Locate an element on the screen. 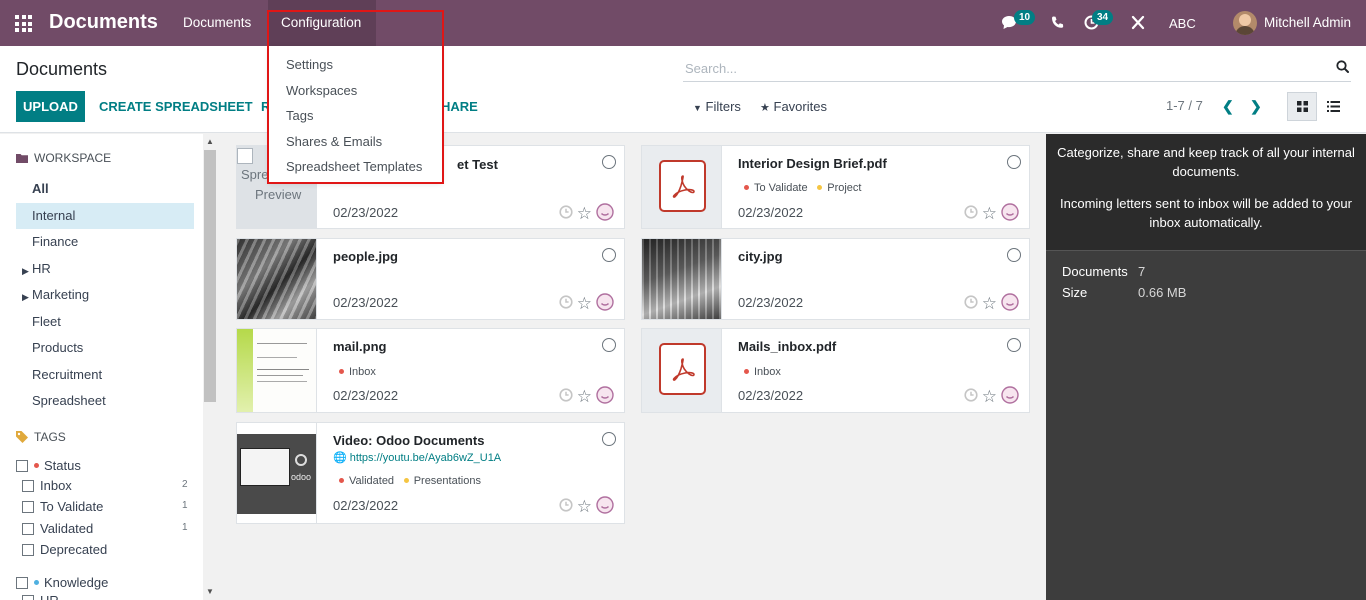  user-menu: Mitchell Admin is located at coordinates (1307, 22).